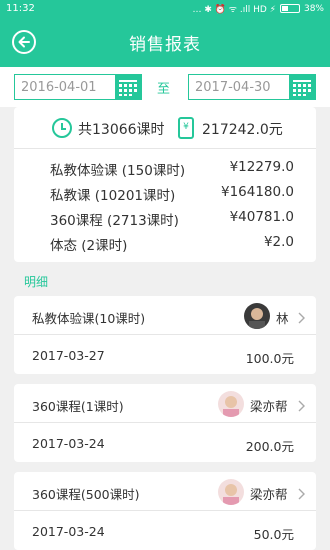 This screenshot has height=550, width=330. Describe the element at coordinates (282, 318) in the screenshot. I see `coach-name: 林` at that location.